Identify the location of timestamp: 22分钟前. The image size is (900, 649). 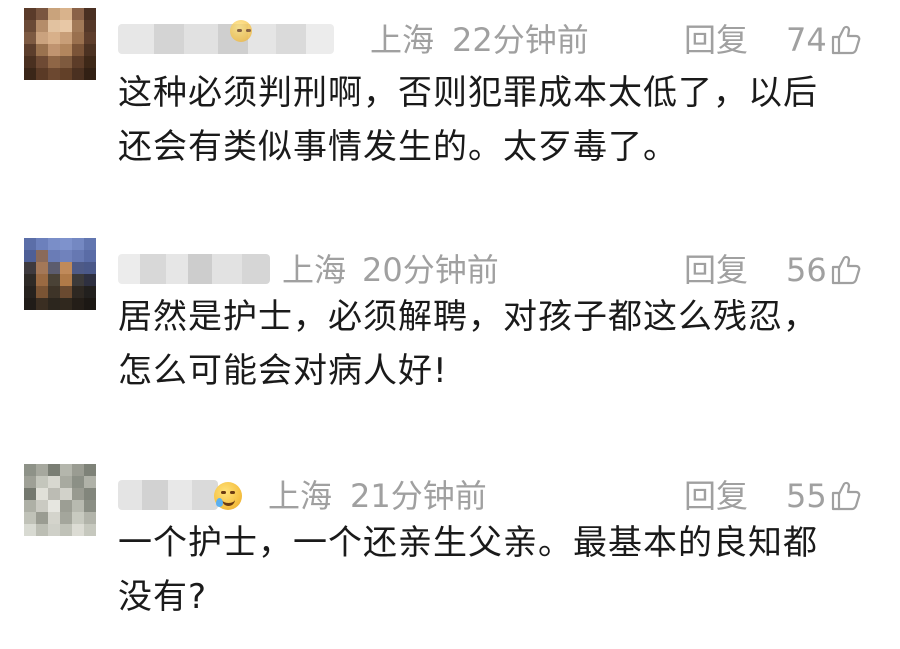
(520, 40).